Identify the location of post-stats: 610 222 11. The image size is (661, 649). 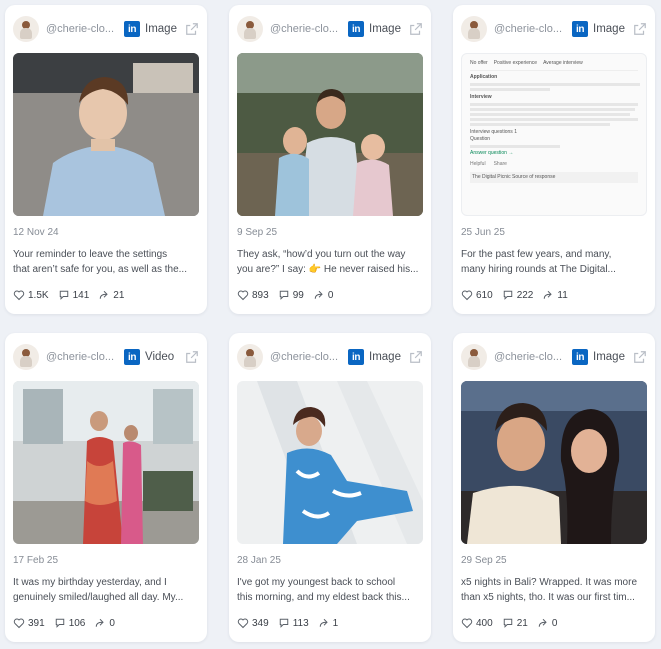
(519, 295).